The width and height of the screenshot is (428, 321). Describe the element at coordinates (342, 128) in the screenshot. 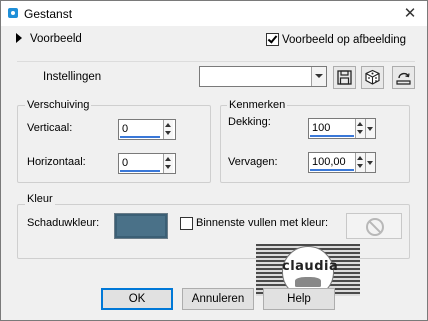

I see `opacity-input: 100` at that location.